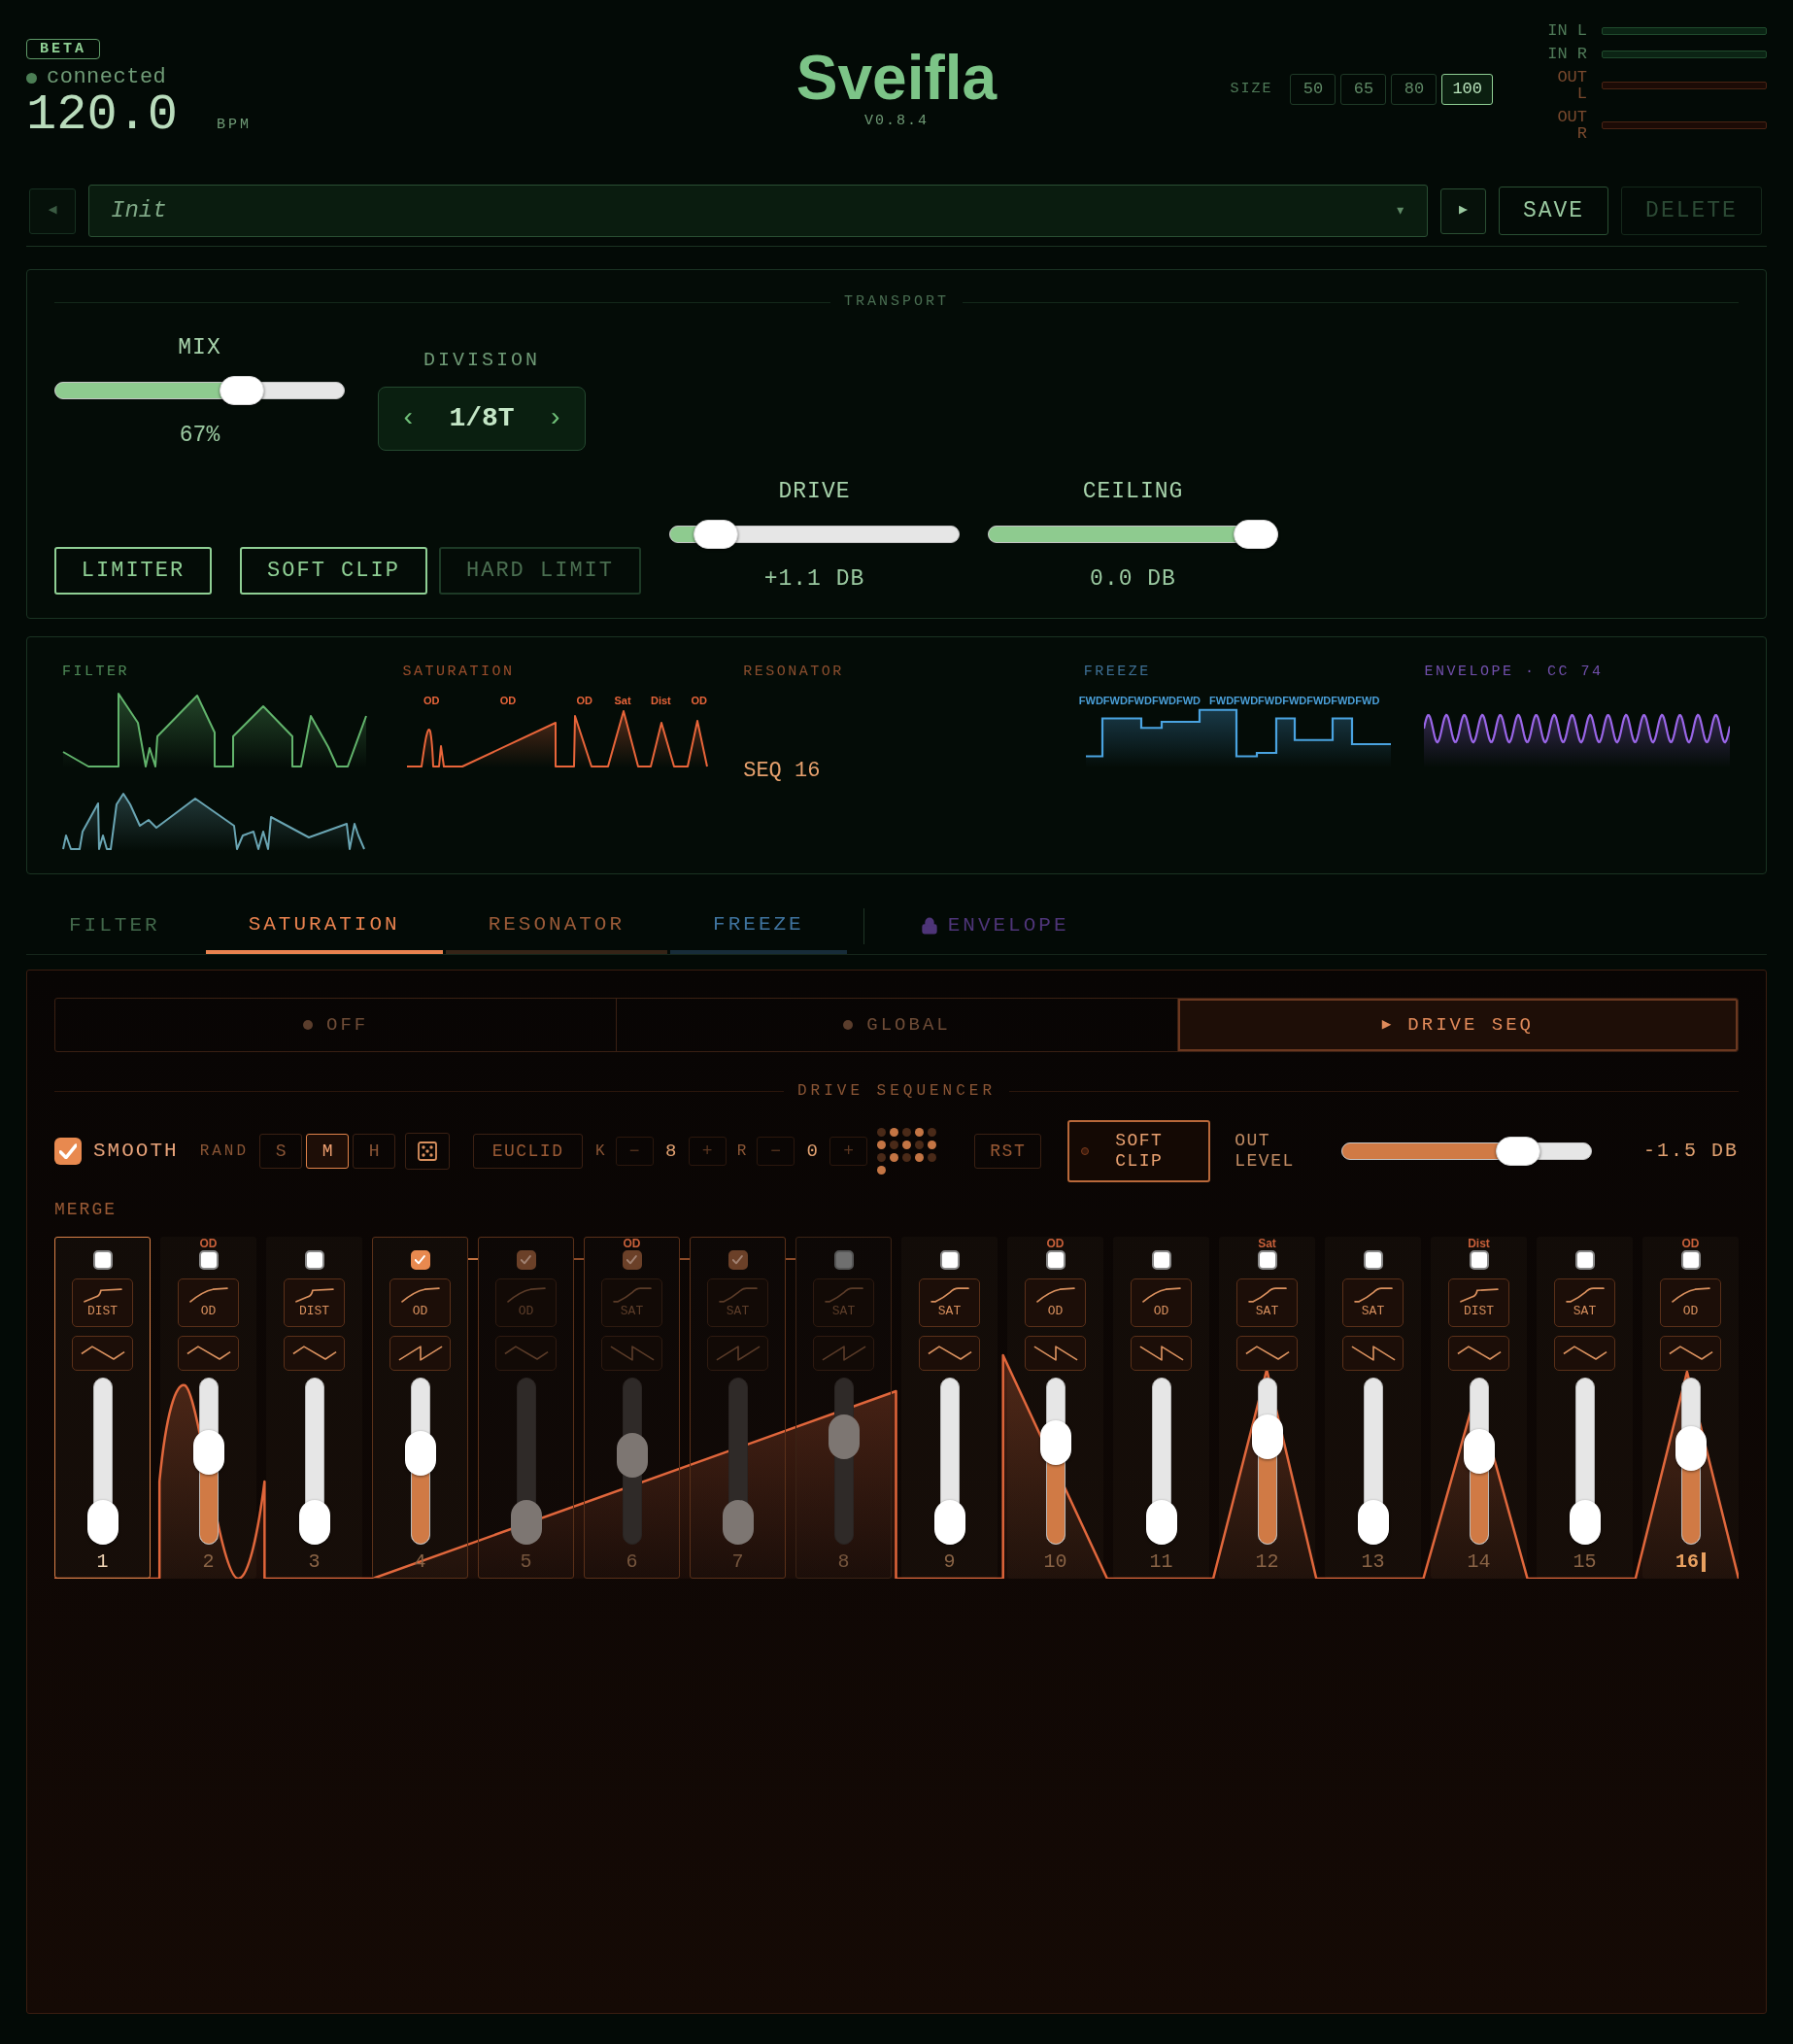 The image size is (1793, 2044). I want to click on step-card: DIST 1, so click(103, 1408).